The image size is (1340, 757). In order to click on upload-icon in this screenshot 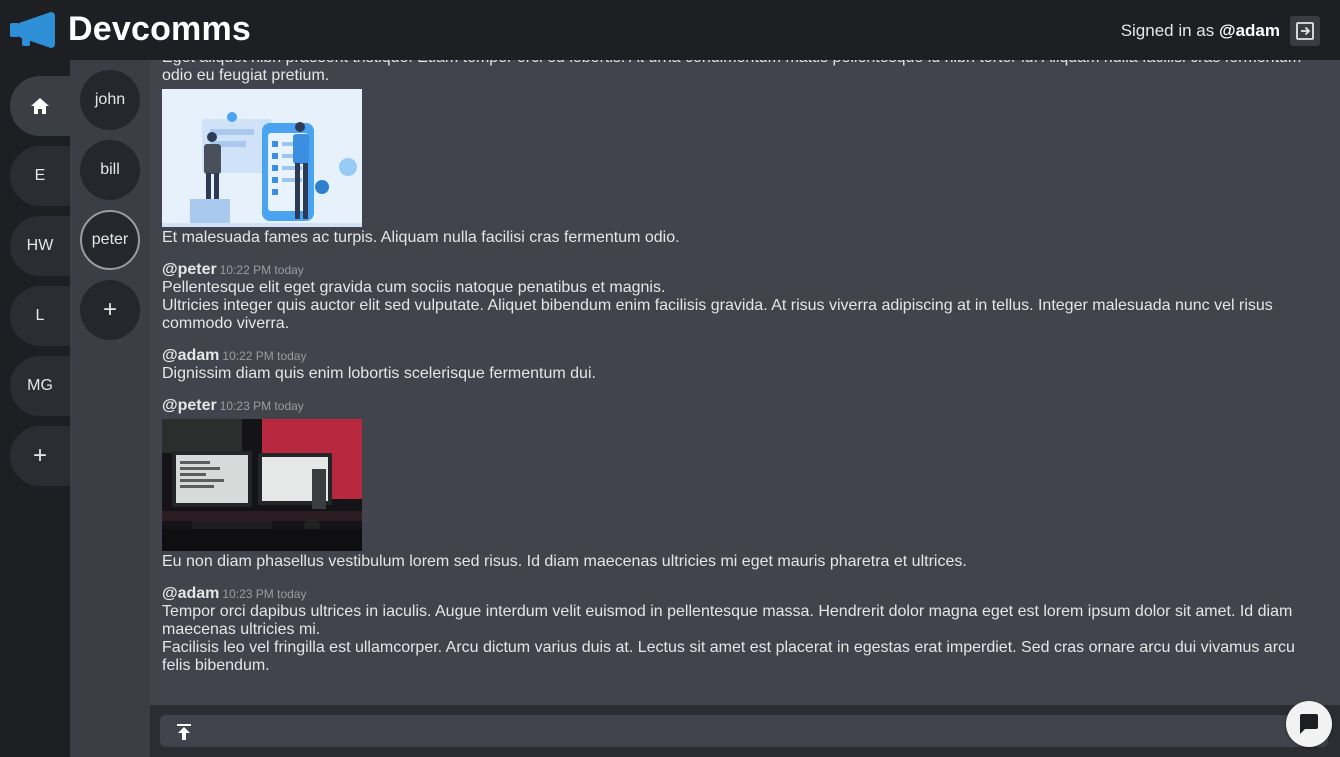, I will do `click(184, 732)`.